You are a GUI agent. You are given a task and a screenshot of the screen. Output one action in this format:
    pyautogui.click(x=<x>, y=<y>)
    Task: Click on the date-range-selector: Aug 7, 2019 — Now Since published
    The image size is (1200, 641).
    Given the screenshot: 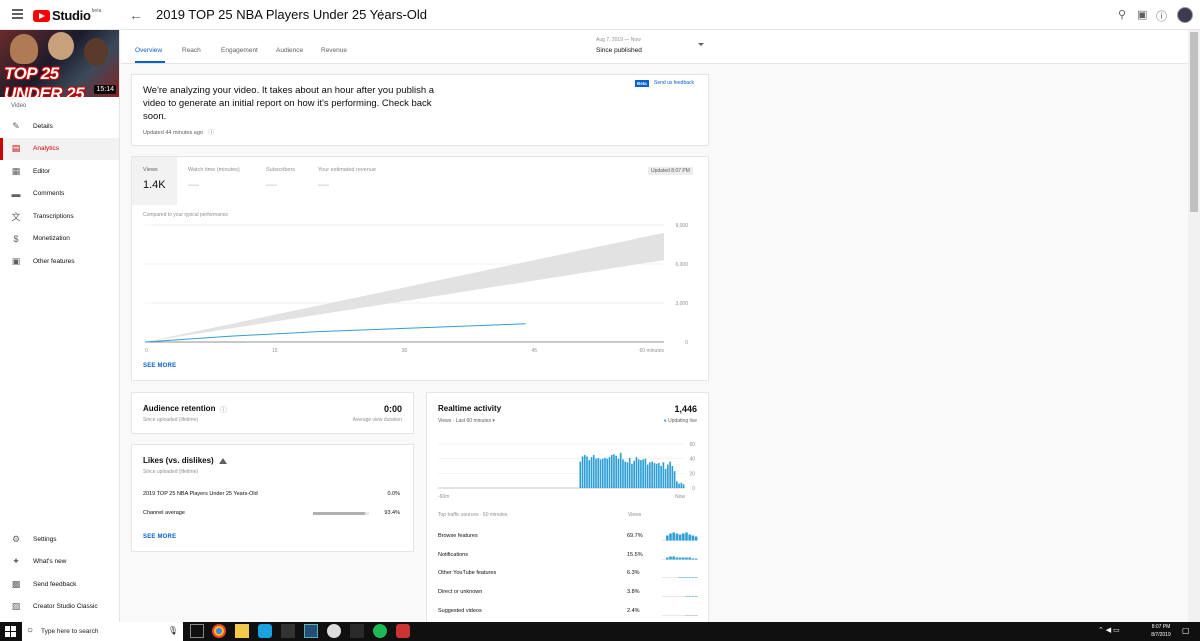 What is the action you would take?
    pyautogui.click(x=619, y=45)
    